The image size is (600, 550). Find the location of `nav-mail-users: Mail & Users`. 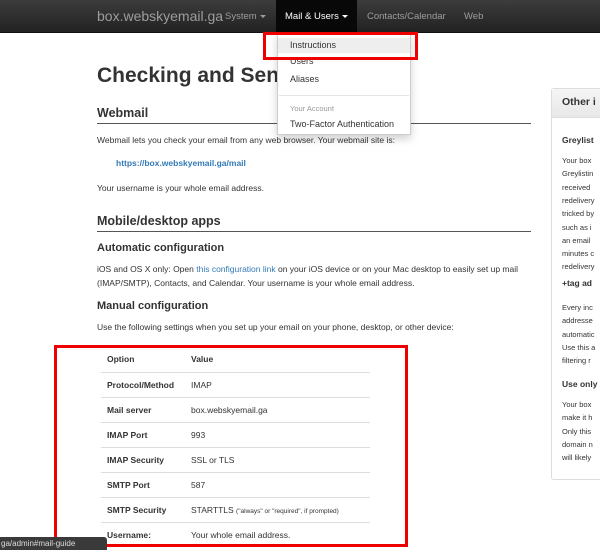

nav-mail-users: Mail & Users is located at coordinates (316, 16).